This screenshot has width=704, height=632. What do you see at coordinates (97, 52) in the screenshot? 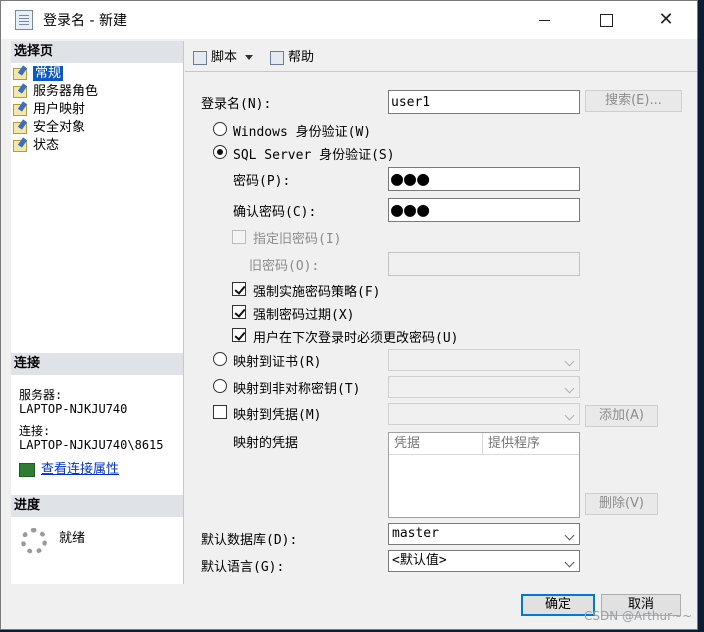
I see `select-page-header: 选择页` at bounding box center [97, 52].